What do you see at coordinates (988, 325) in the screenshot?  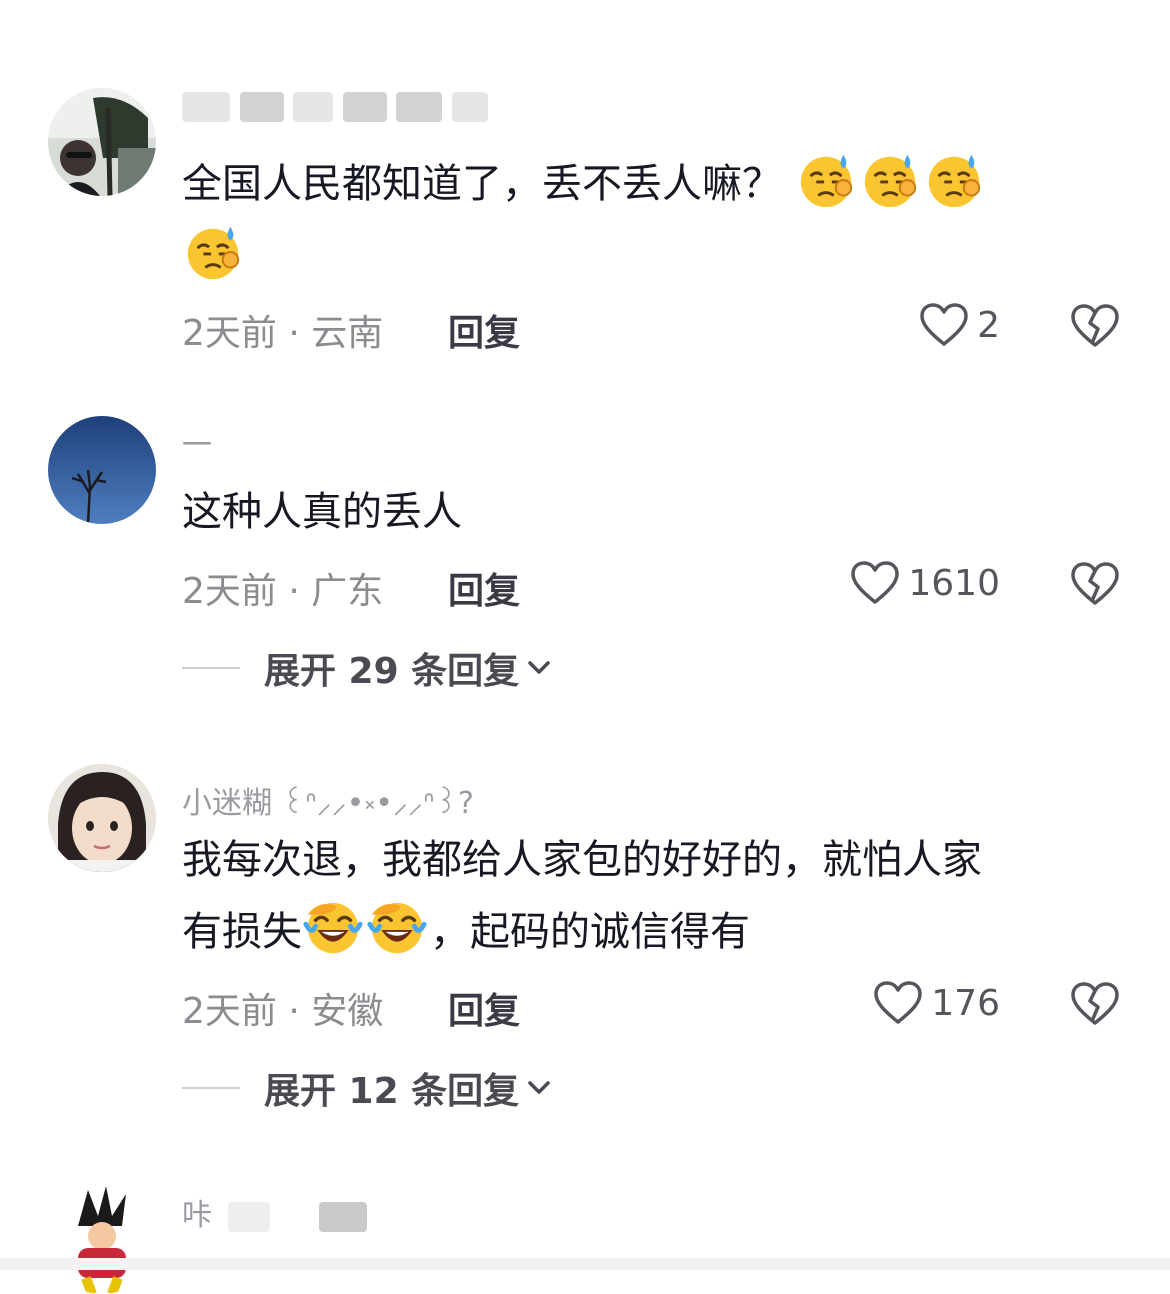 I see `like-count: 2` at bounding box center [988, 325].